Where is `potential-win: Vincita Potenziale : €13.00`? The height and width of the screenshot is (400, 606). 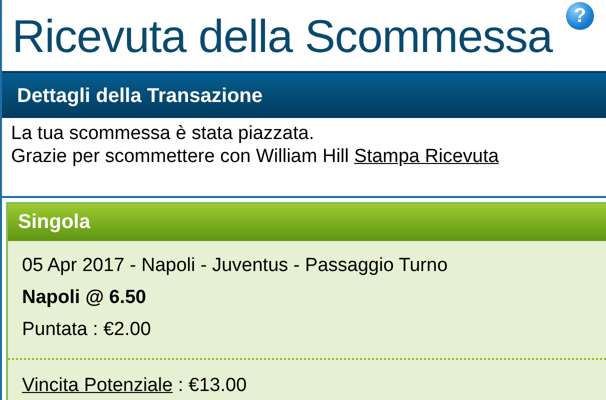 potential-win: Vincita Potenziale : €13.00 is located at coordinates (135, 386).